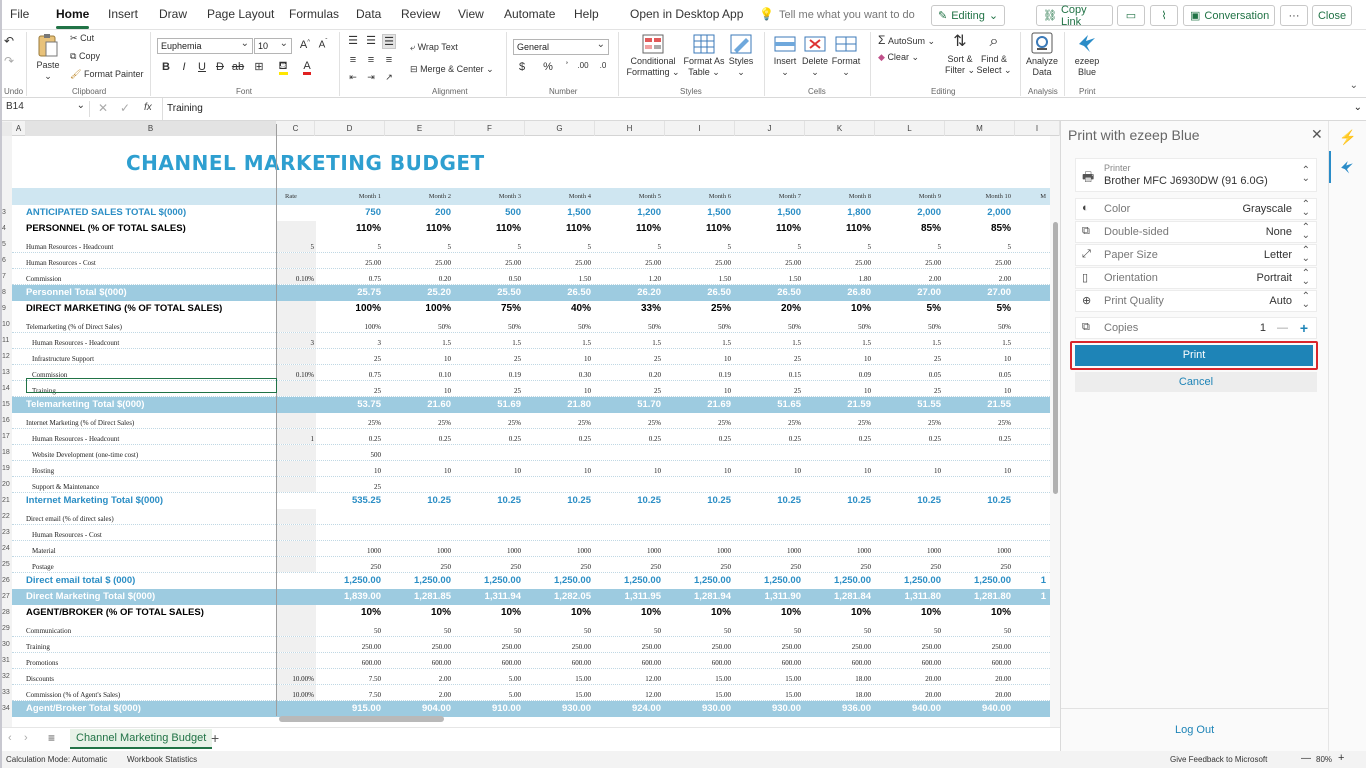 This screenshot has width=1366, height=768. What do you see at coordinates (151, 501) in the screenshot?
I see `row-label: Internet Marketing Total $(000)` at bounding box center [151, 501].